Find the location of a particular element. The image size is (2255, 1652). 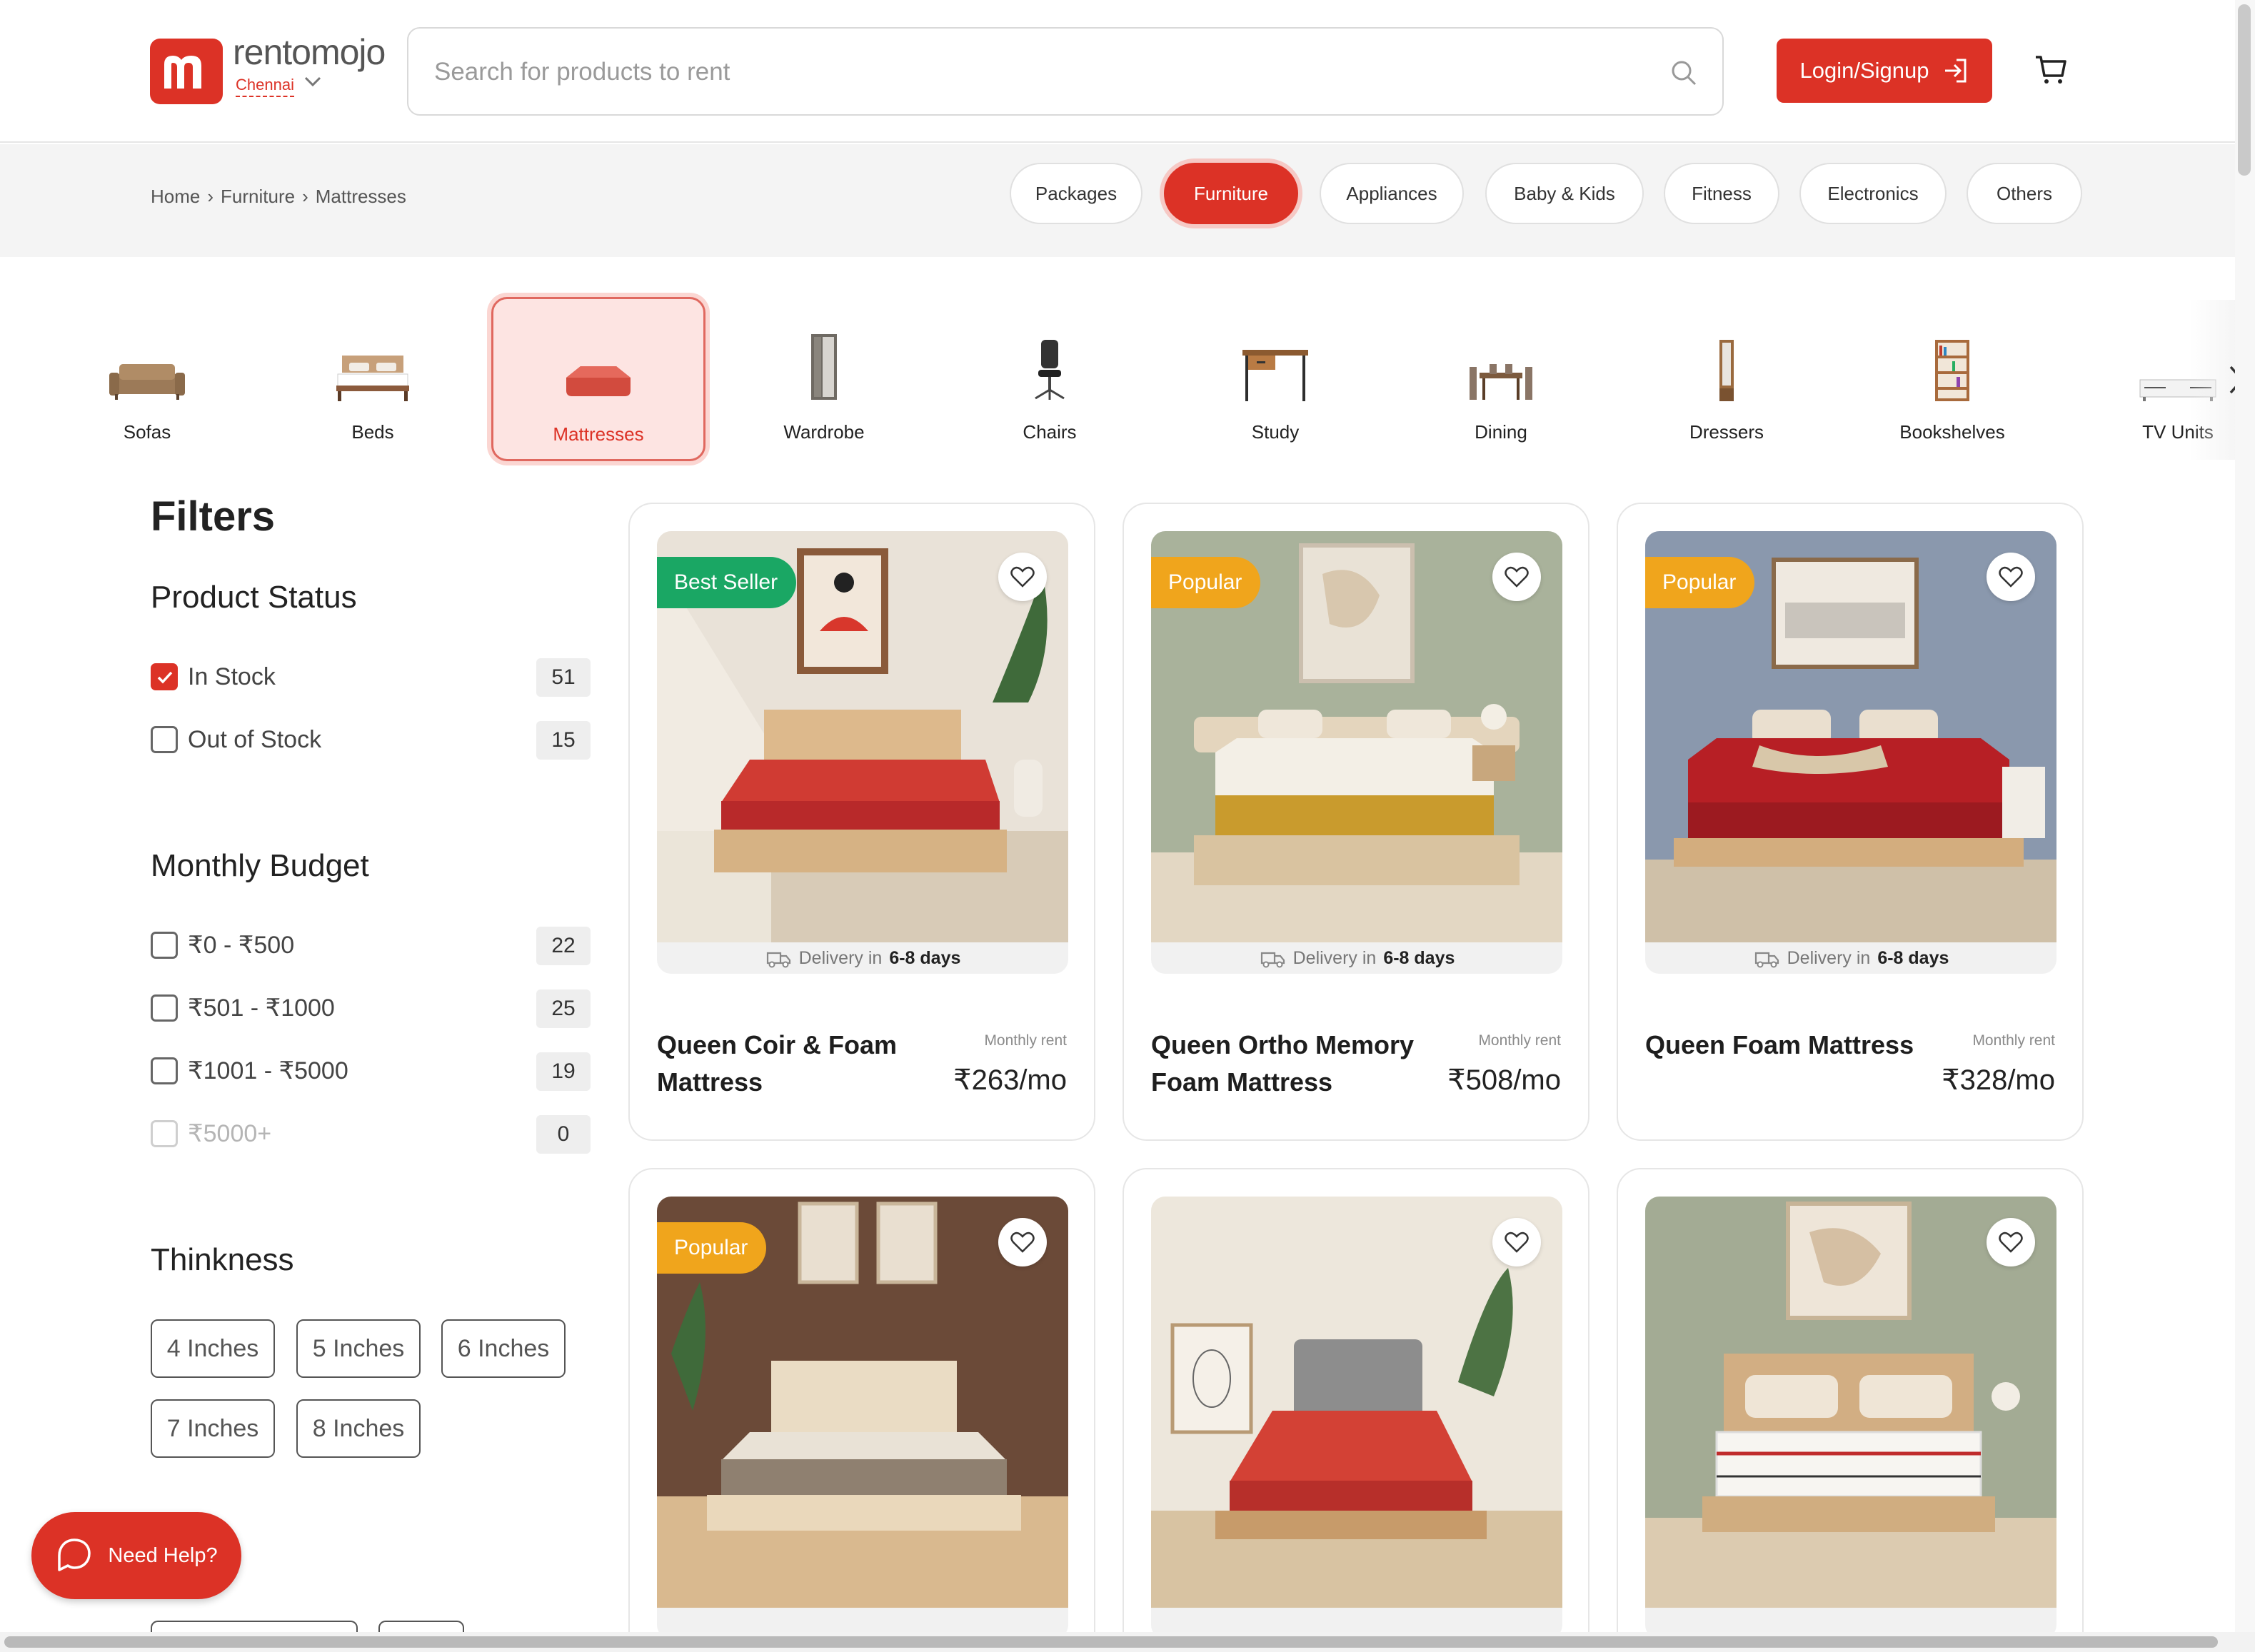

category-pill-others: Others is located at coordinates (2024, 194).